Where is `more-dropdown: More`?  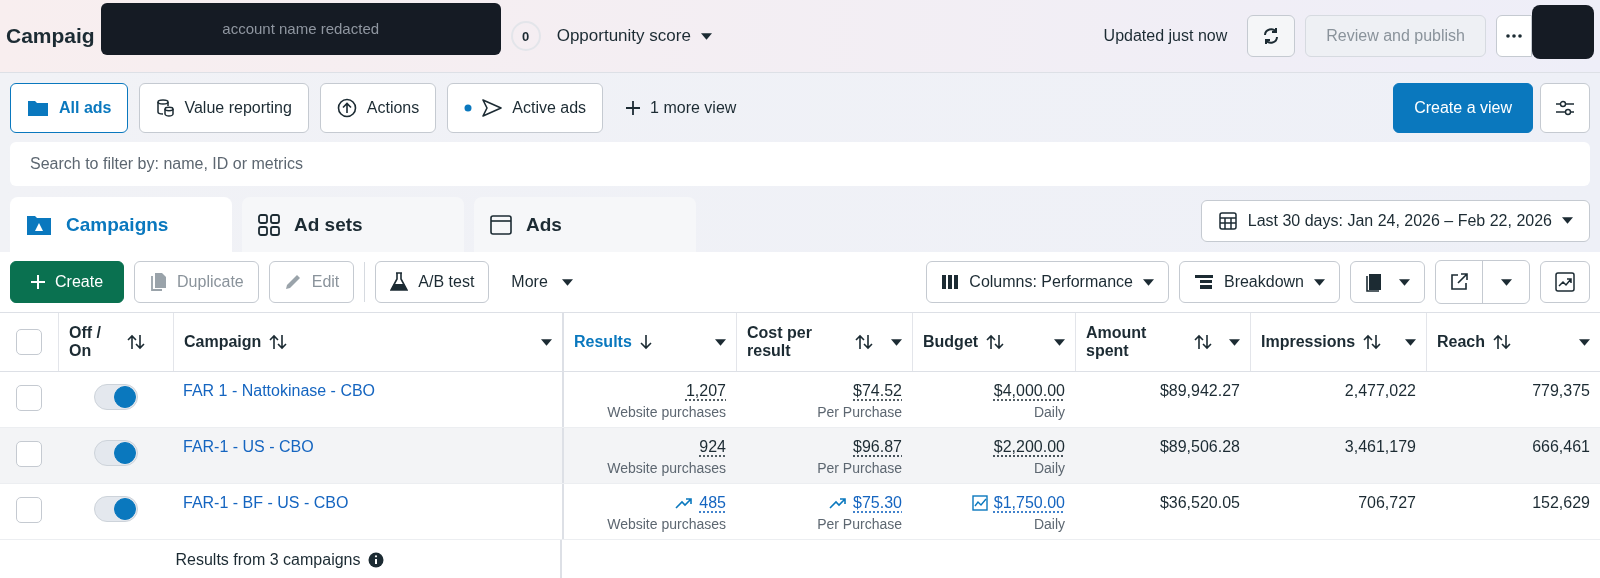 more-dropdown: More is located at coordinates (542, 282).